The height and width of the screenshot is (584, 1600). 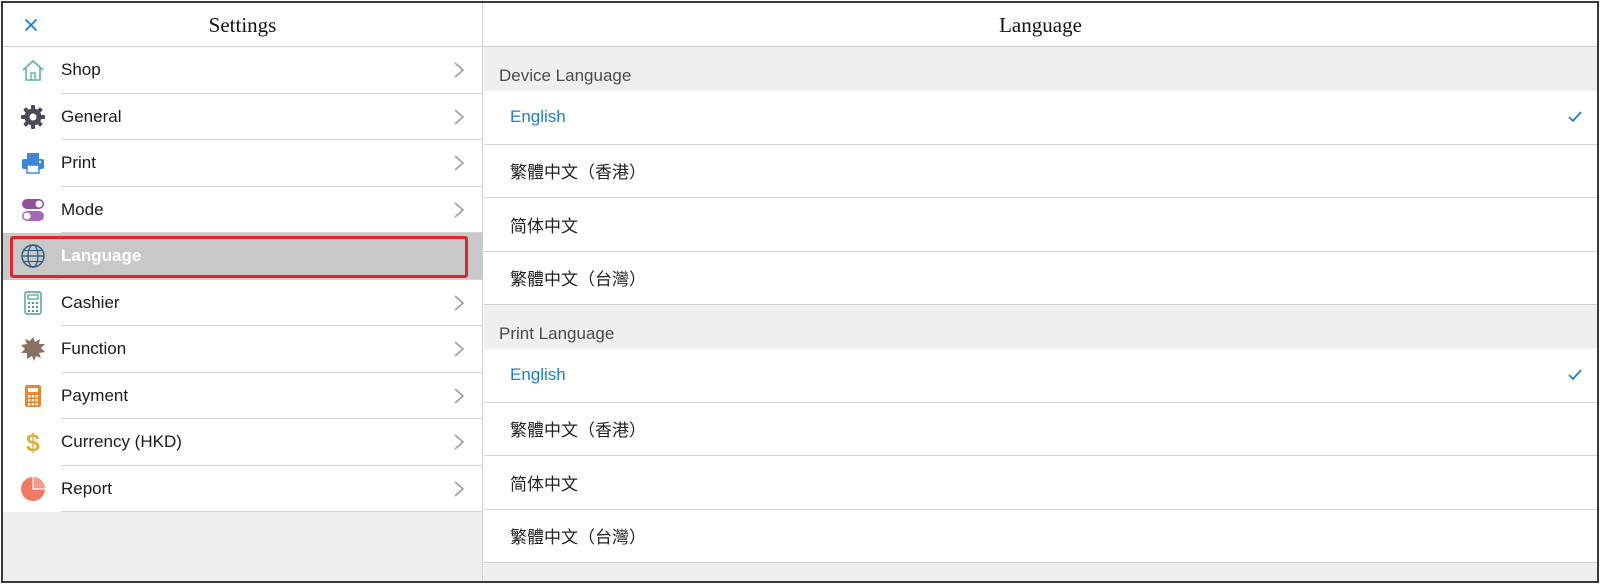 I want to click on device-language-option-zh-hk: 繁體中文（香港）, so click(x=1040, y=171).